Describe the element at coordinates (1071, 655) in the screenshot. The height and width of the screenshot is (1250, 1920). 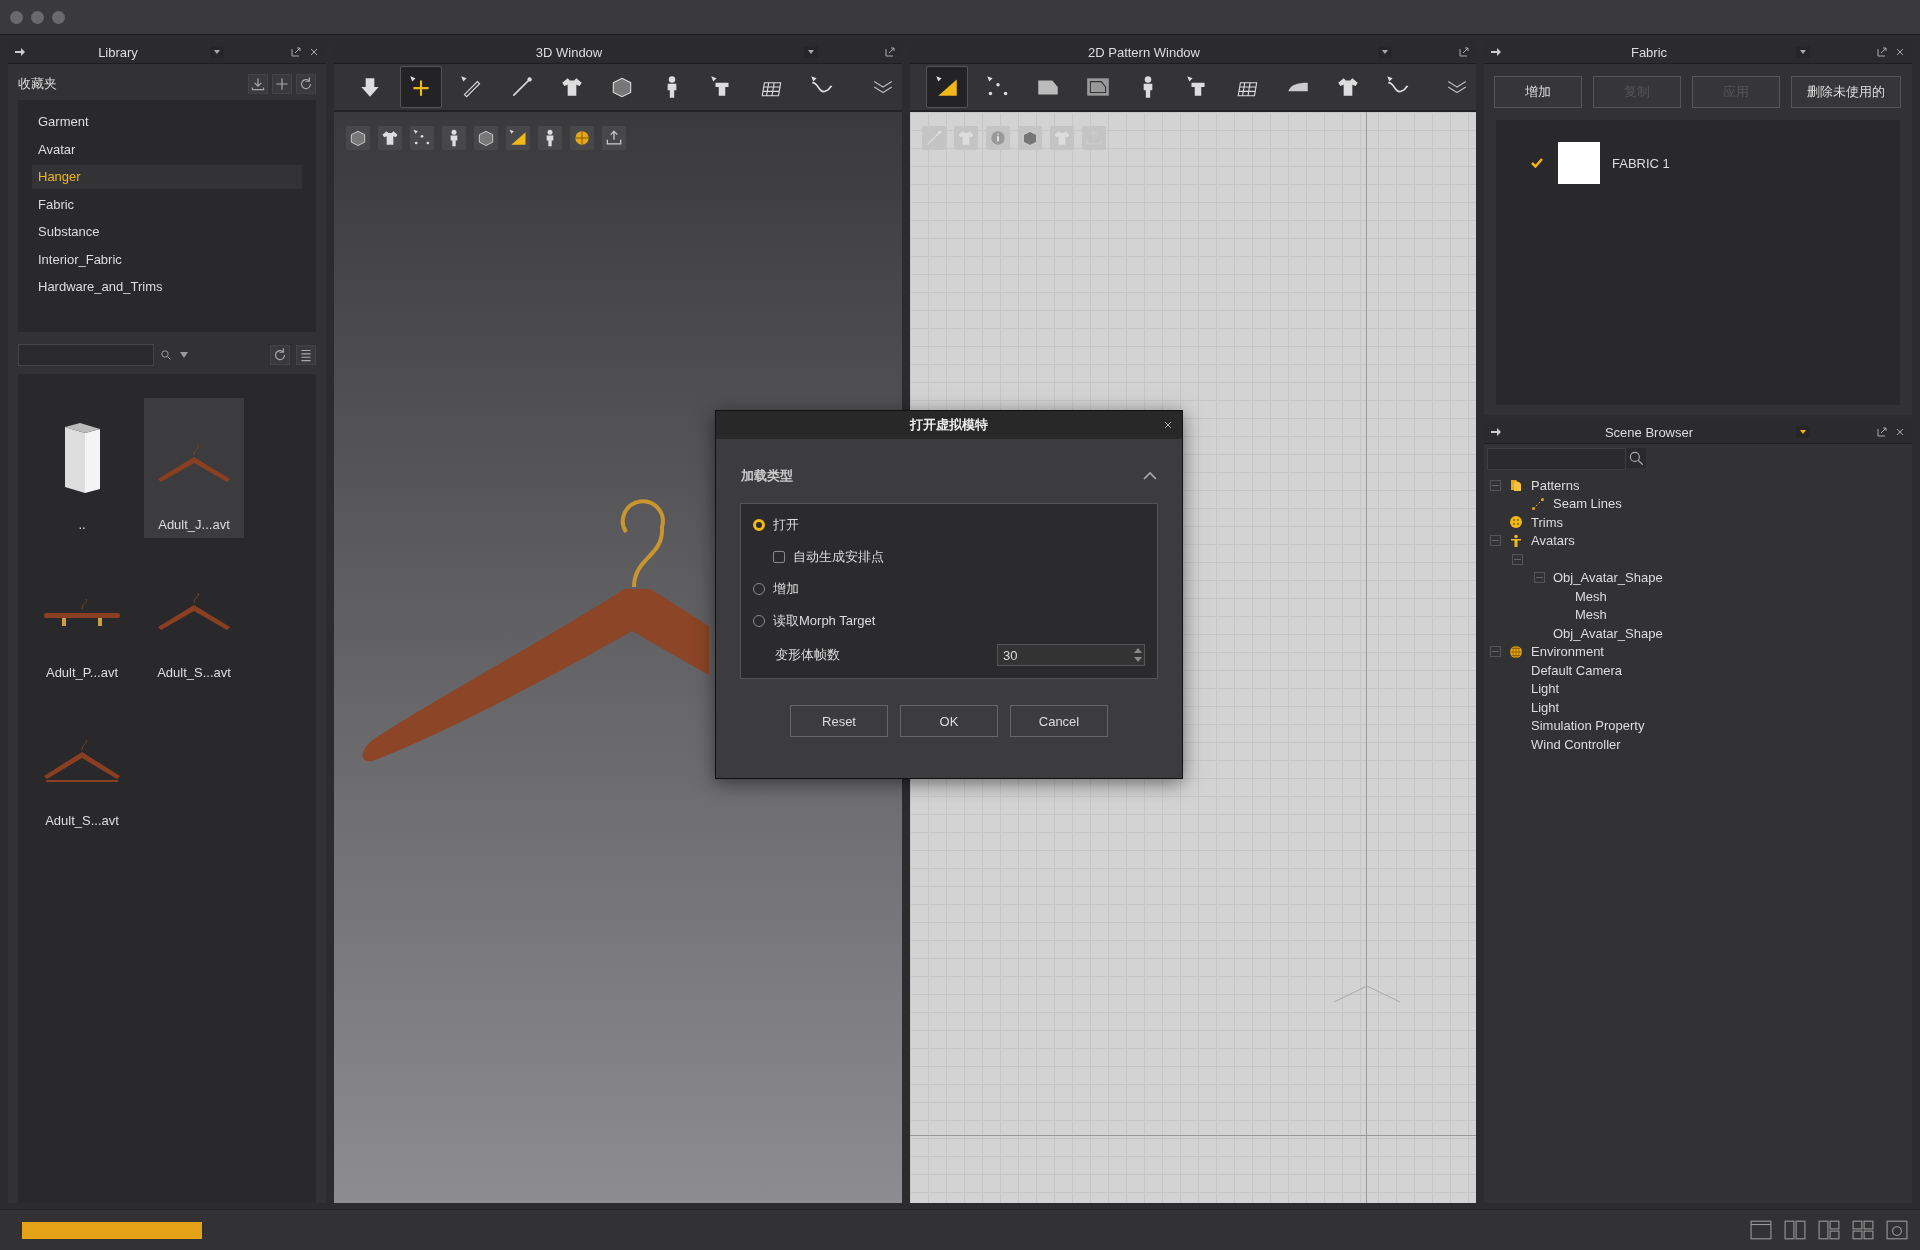
I see `number-field: 30` at that location.